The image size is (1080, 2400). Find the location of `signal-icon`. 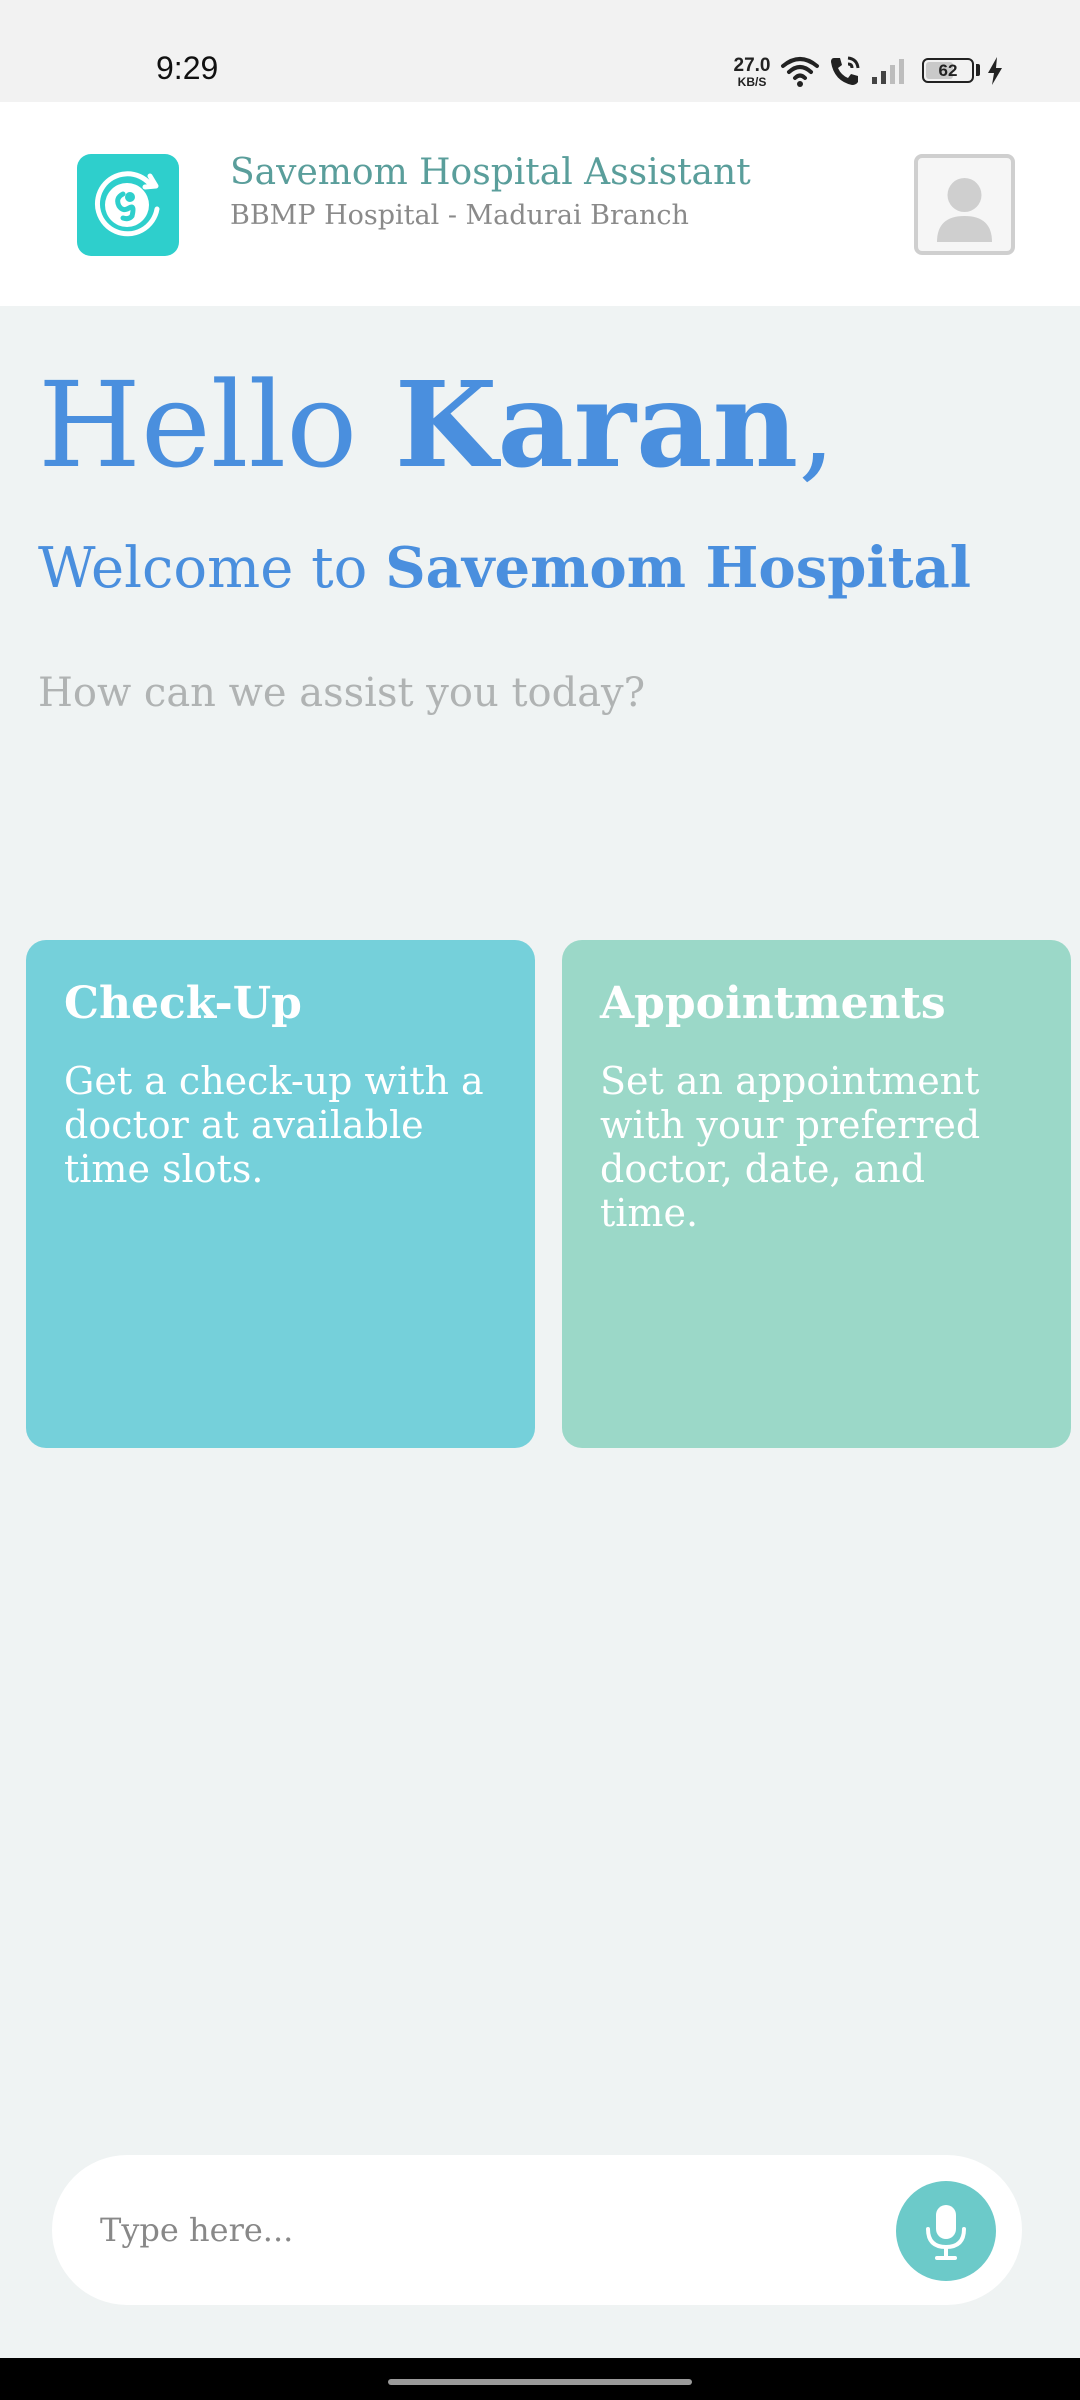

signal-icon is located at coordinates (891, 73).